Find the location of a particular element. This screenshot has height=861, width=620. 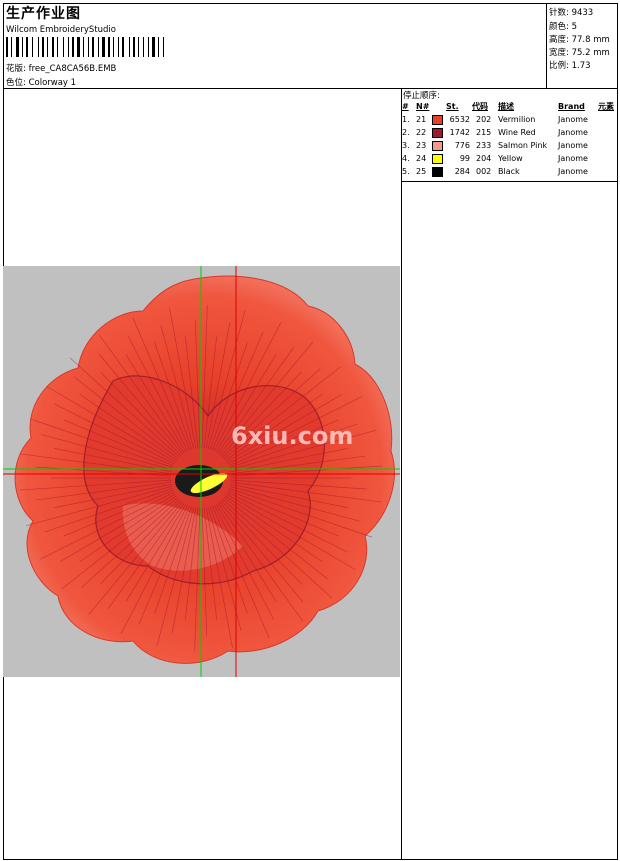

row-code: 002 is located at coordinates (484, 171).